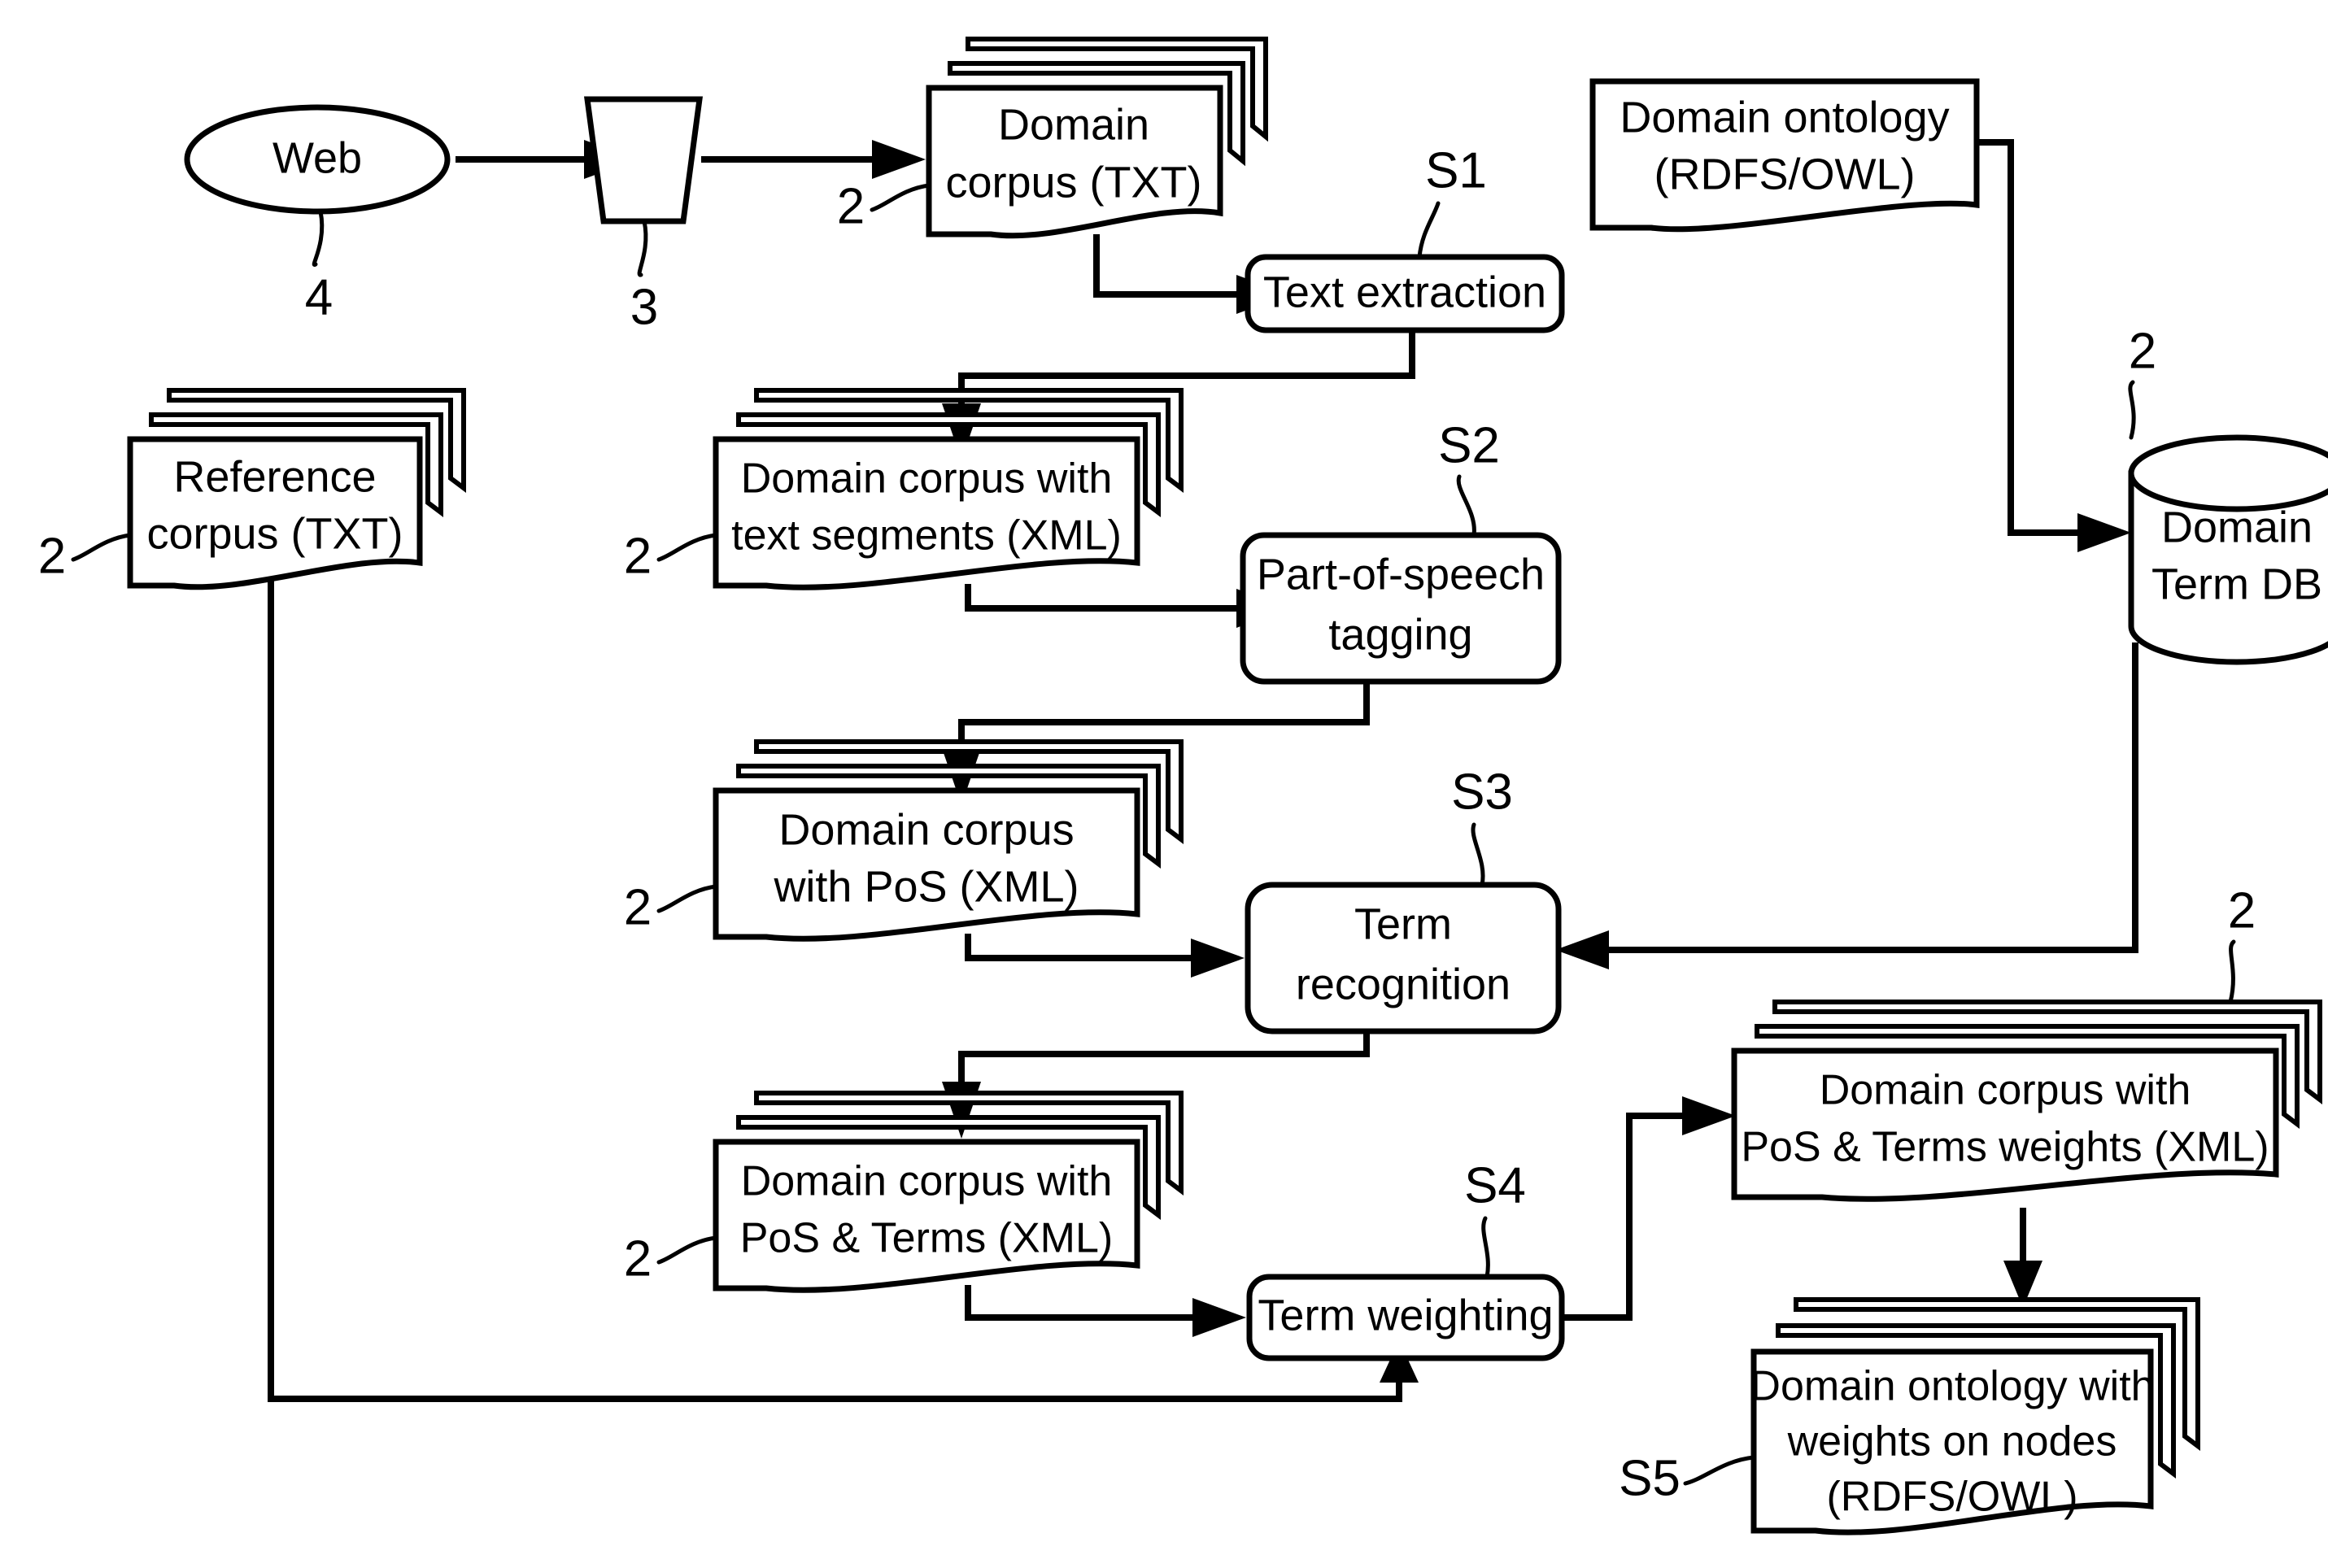 The width and height of the screenshot is (2328, 1568). What do you see at coordinates (2236, 584) in the screenshot?
I see `node-domain-term-db-line2: Term DB` at bounding box center [2236, 584].